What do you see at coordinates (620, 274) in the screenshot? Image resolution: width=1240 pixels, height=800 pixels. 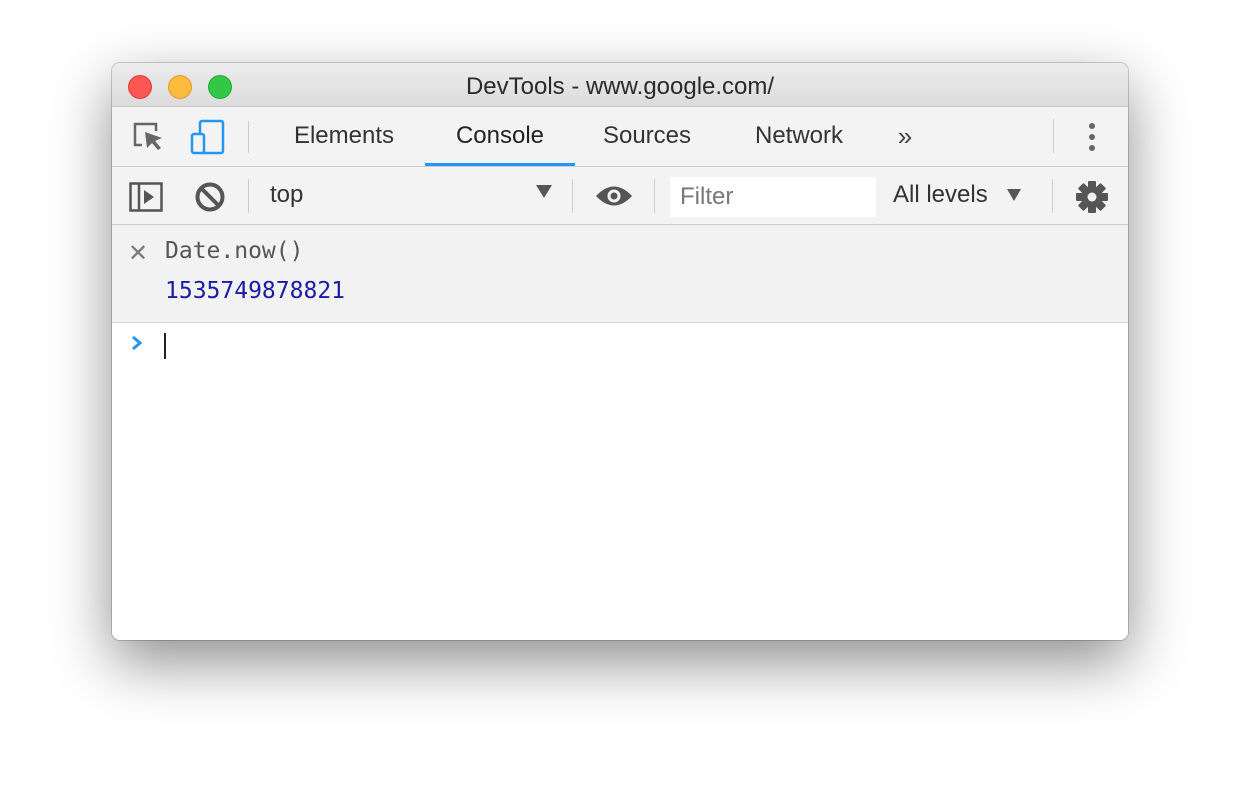 I see `console-messages: ✕ Date.now() 1535749878821` at bounding box center [620, 274].